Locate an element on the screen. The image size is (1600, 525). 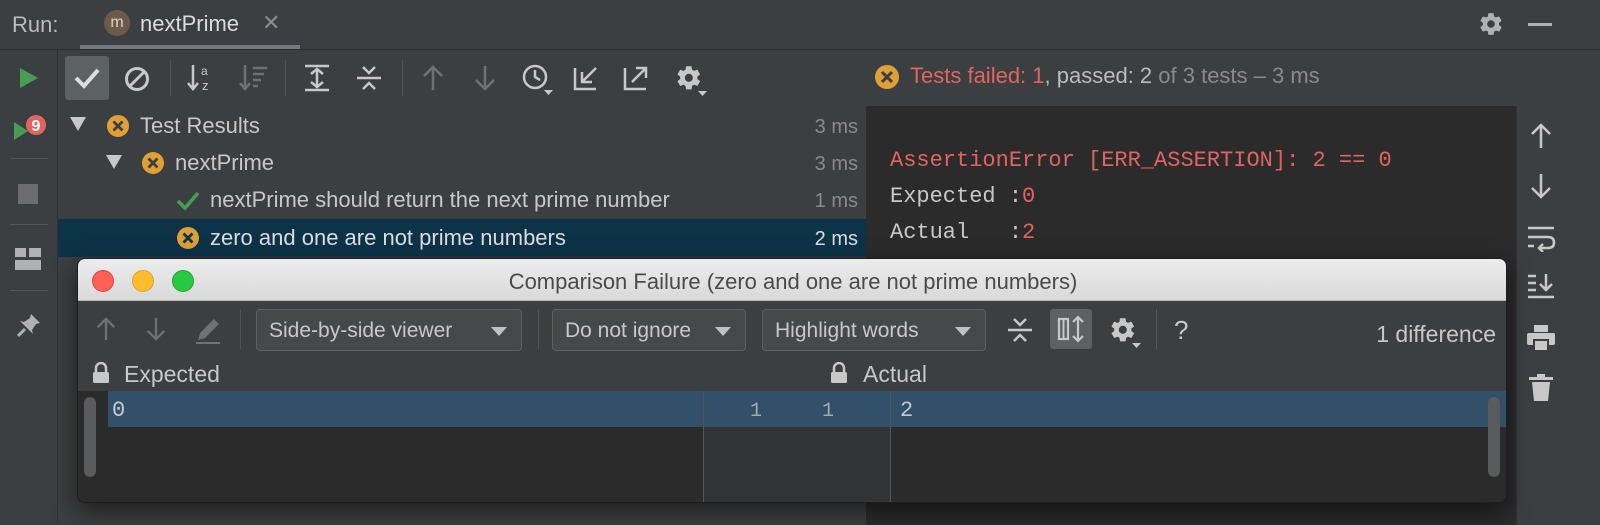
left-scrollbar is located at coordinates (90, 437).